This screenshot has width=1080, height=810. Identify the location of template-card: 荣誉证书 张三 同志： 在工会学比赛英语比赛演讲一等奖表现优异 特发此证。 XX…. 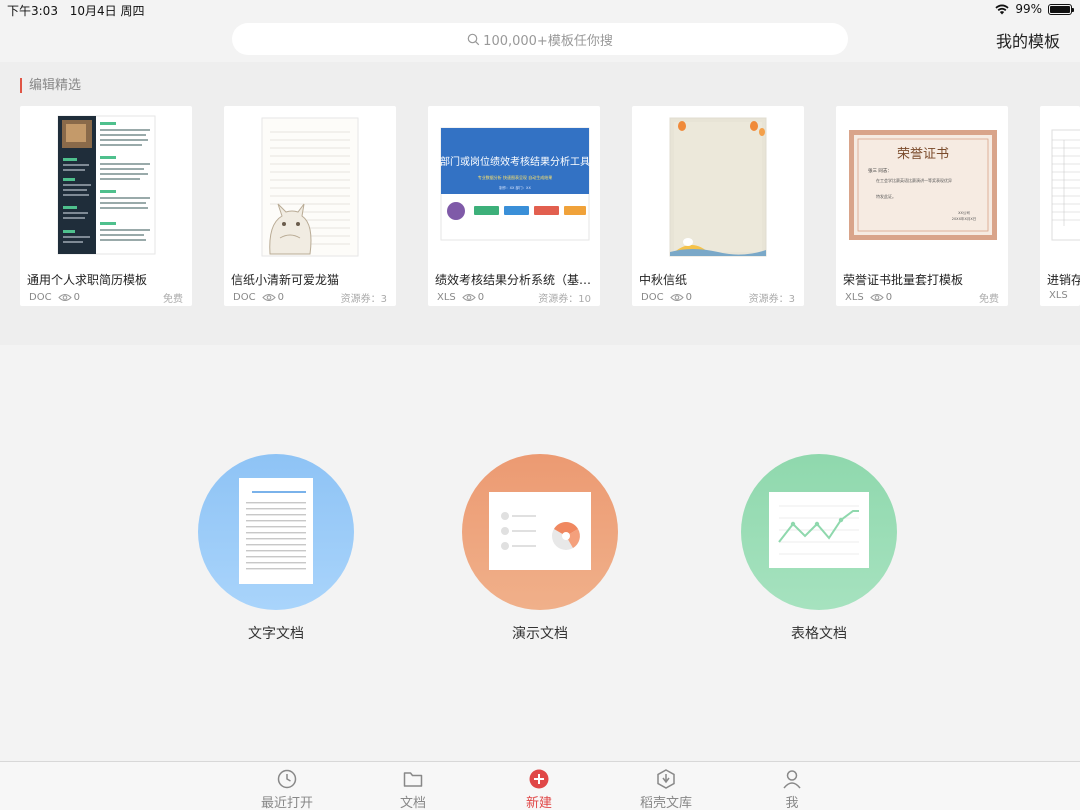
(922, 206).